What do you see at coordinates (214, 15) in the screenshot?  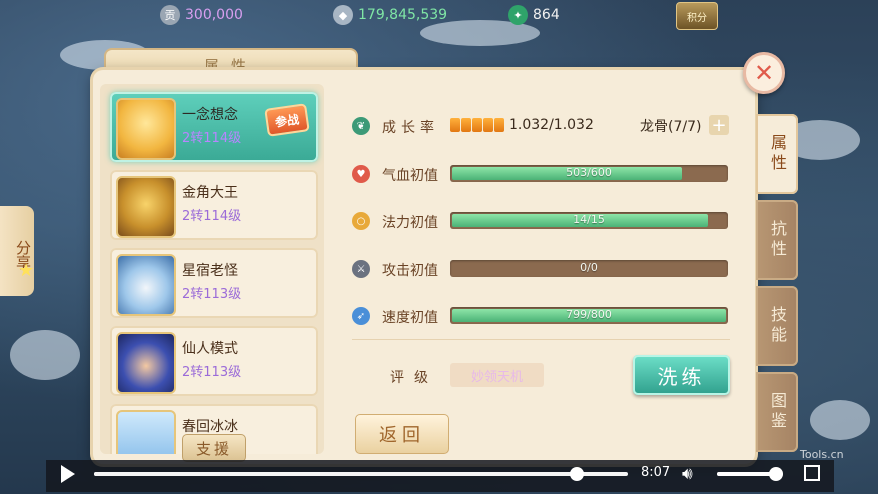 I see `coins-value: 300,000` at bounding box center [214, 15].